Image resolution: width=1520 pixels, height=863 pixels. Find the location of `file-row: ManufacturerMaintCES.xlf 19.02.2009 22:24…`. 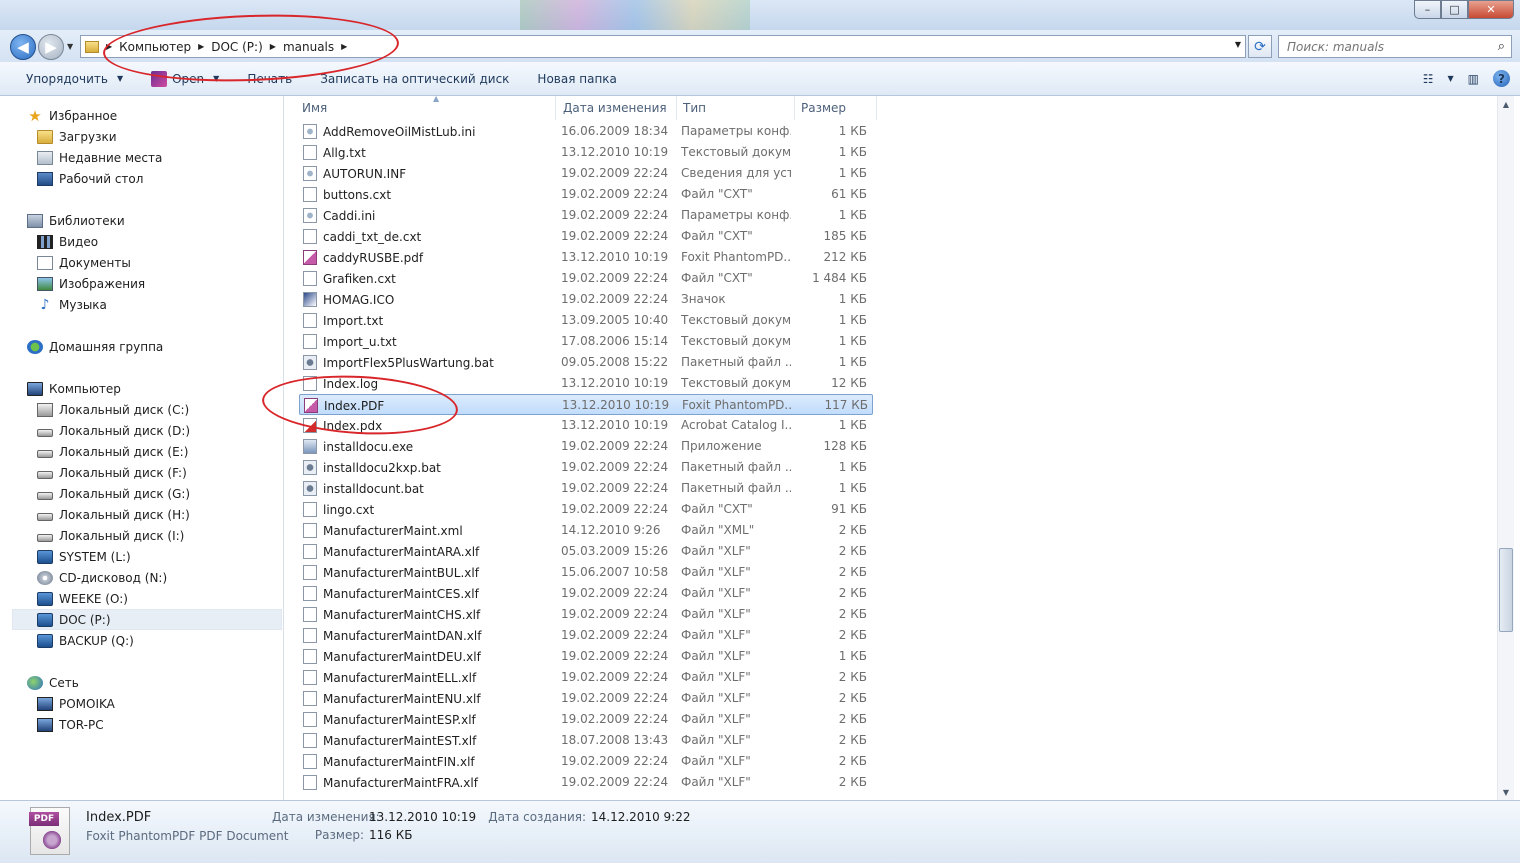

file-row: ManufacturerMaintCES.xlf 19.02.2009 22:24… is located at coordinates (586, 593).